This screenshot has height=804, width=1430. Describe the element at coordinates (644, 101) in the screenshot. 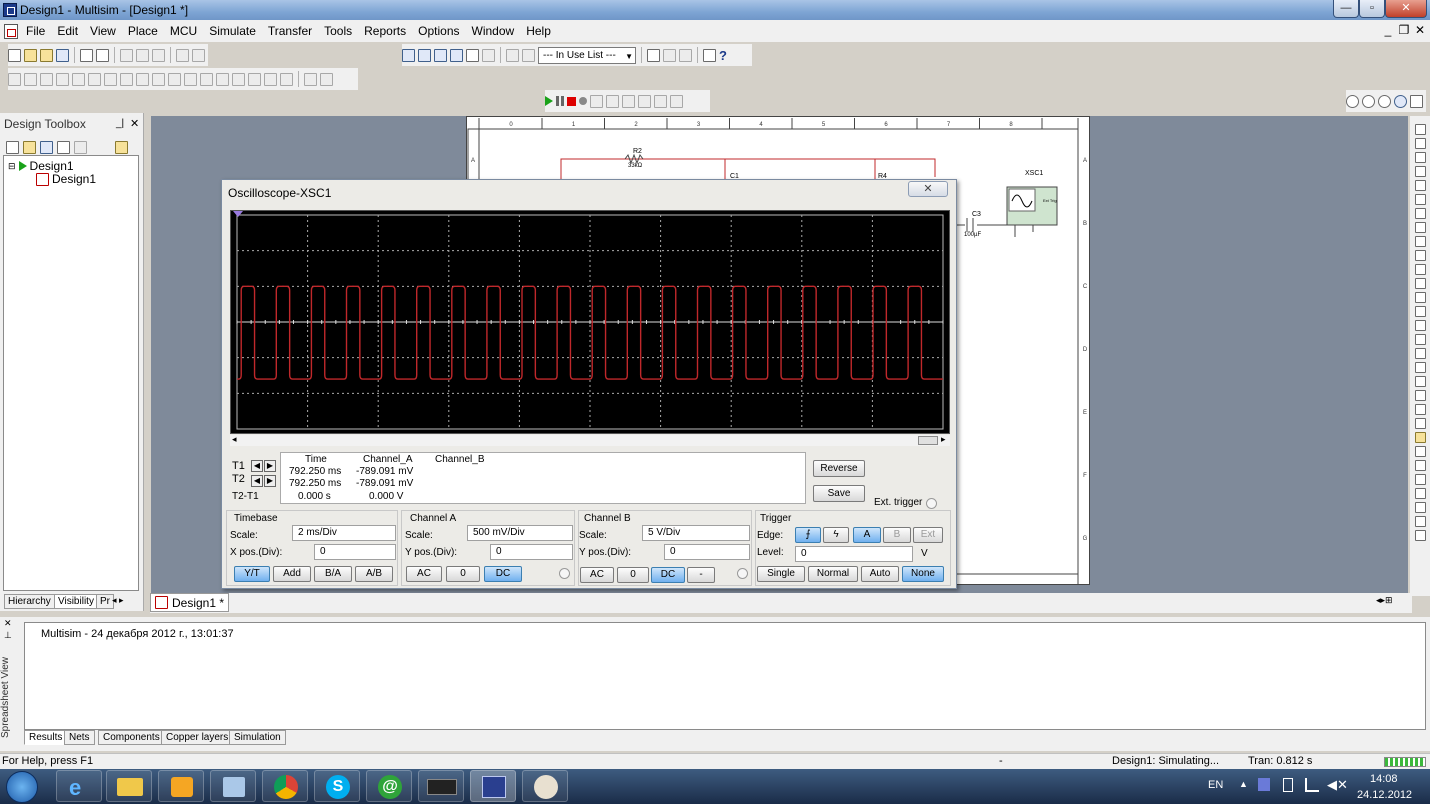

I see `step-out-icon` at that location.